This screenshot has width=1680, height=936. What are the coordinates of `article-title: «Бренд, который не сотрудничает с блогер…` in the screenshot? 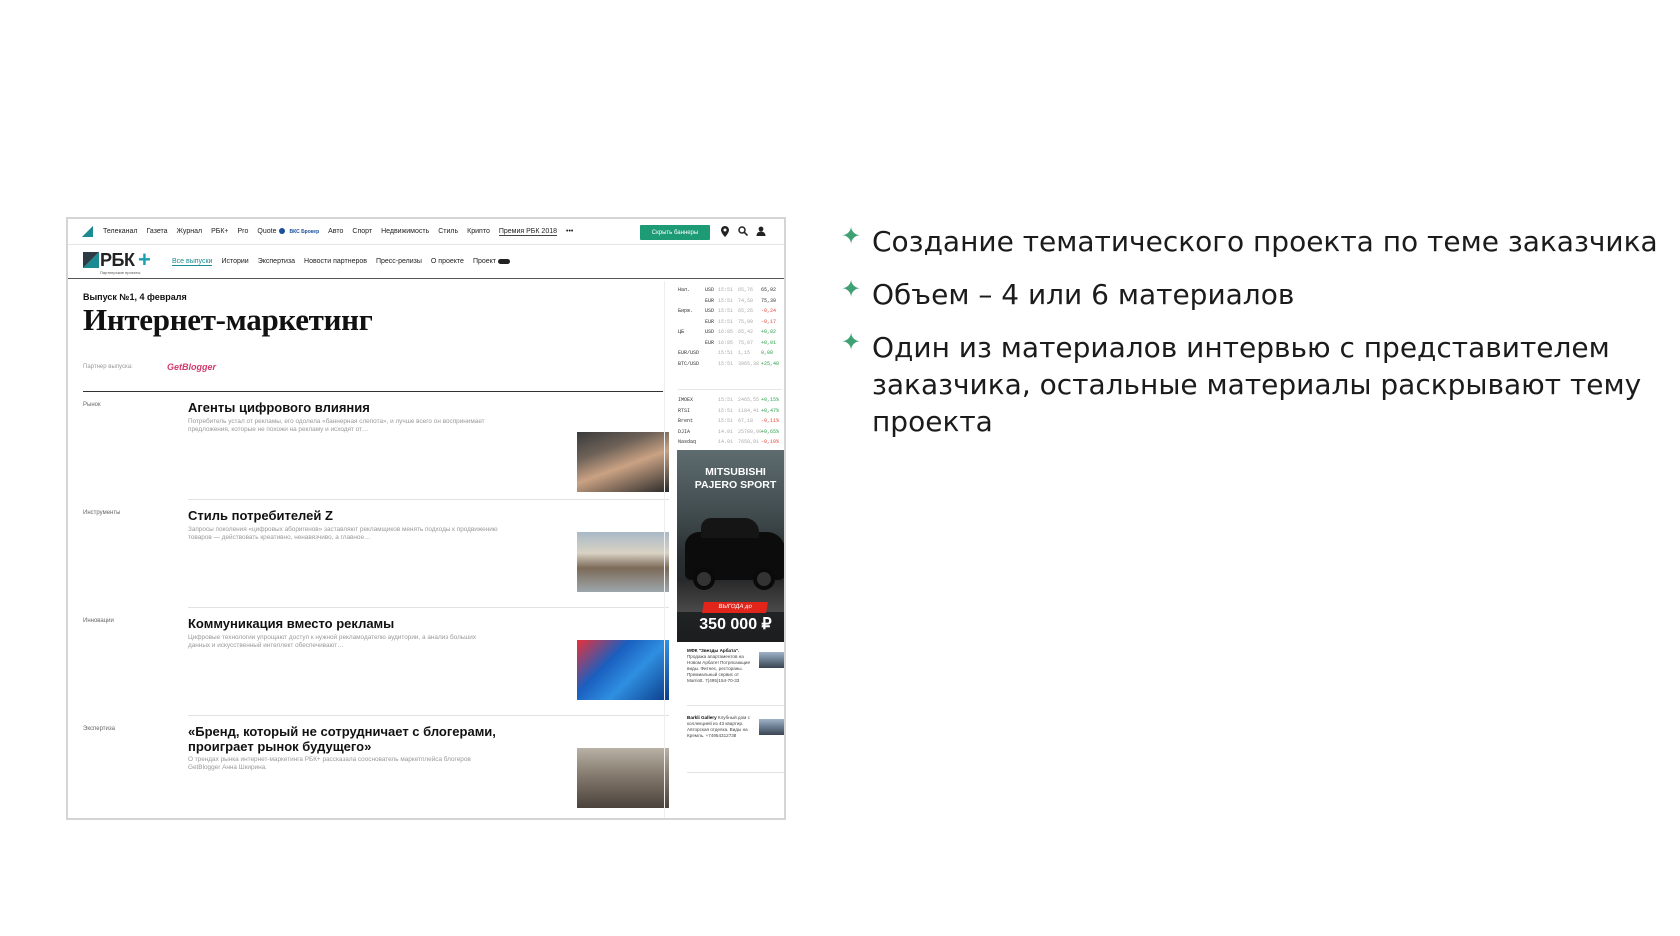 It's located at (353, 739).